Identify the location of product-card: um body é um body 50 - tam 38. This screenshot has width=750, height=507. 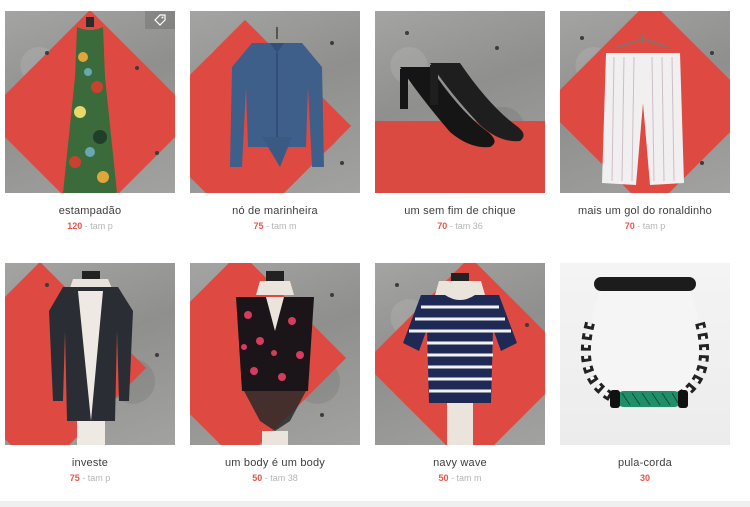
(275, 373).